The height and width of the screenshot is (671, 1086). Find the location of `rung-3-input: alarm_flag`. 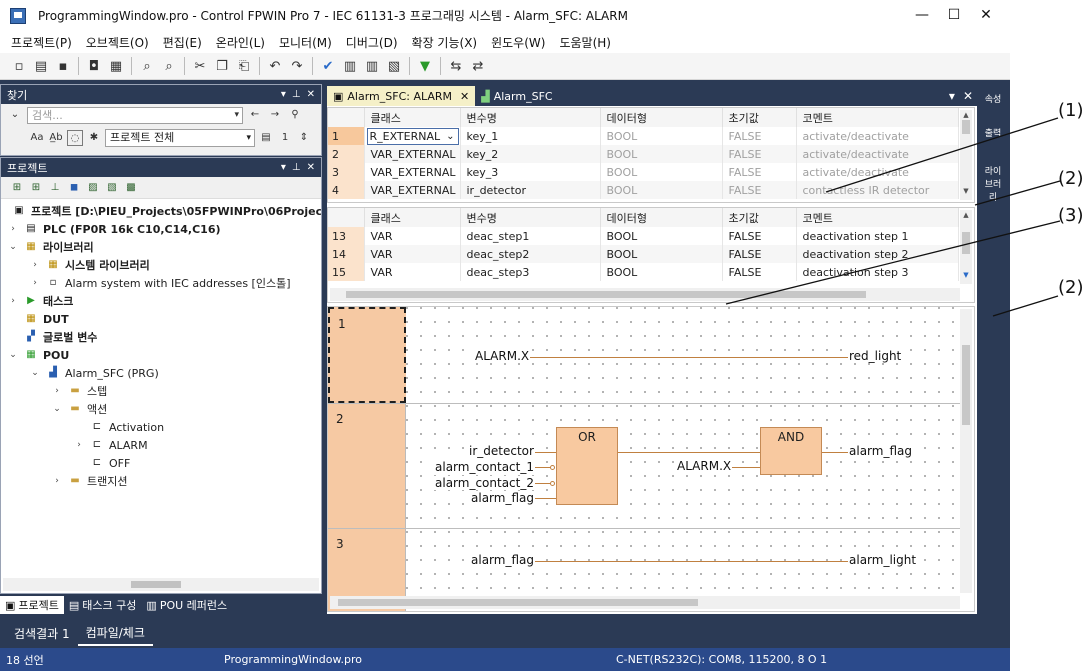

rung-3-input: alarm_flag is located at coordinates (502, 560).